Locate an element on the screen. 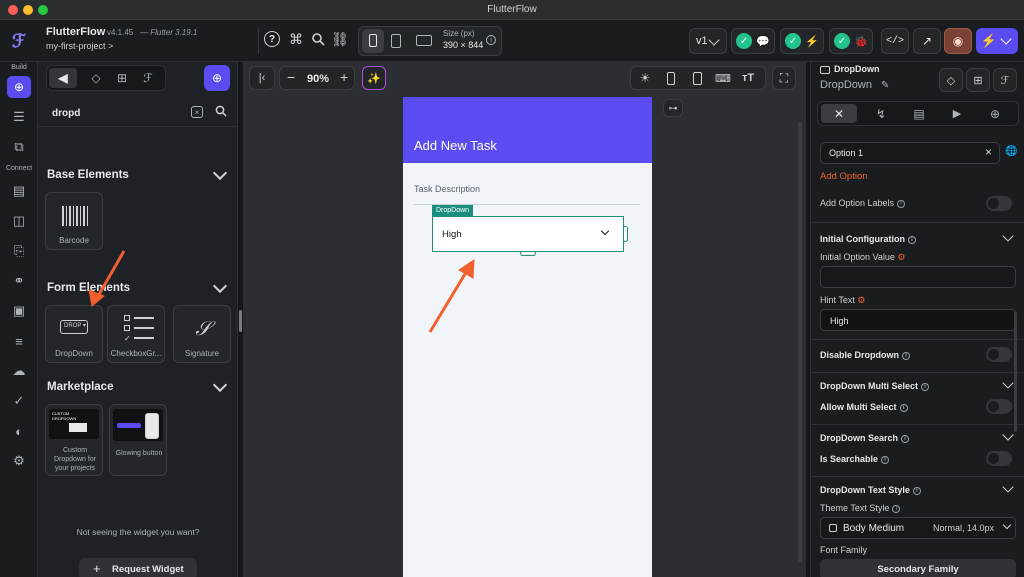 Image resolution: width=1024 pixels, height=577 pixels. option-1-field: Option 1 × is located at coordinates (910, 153).